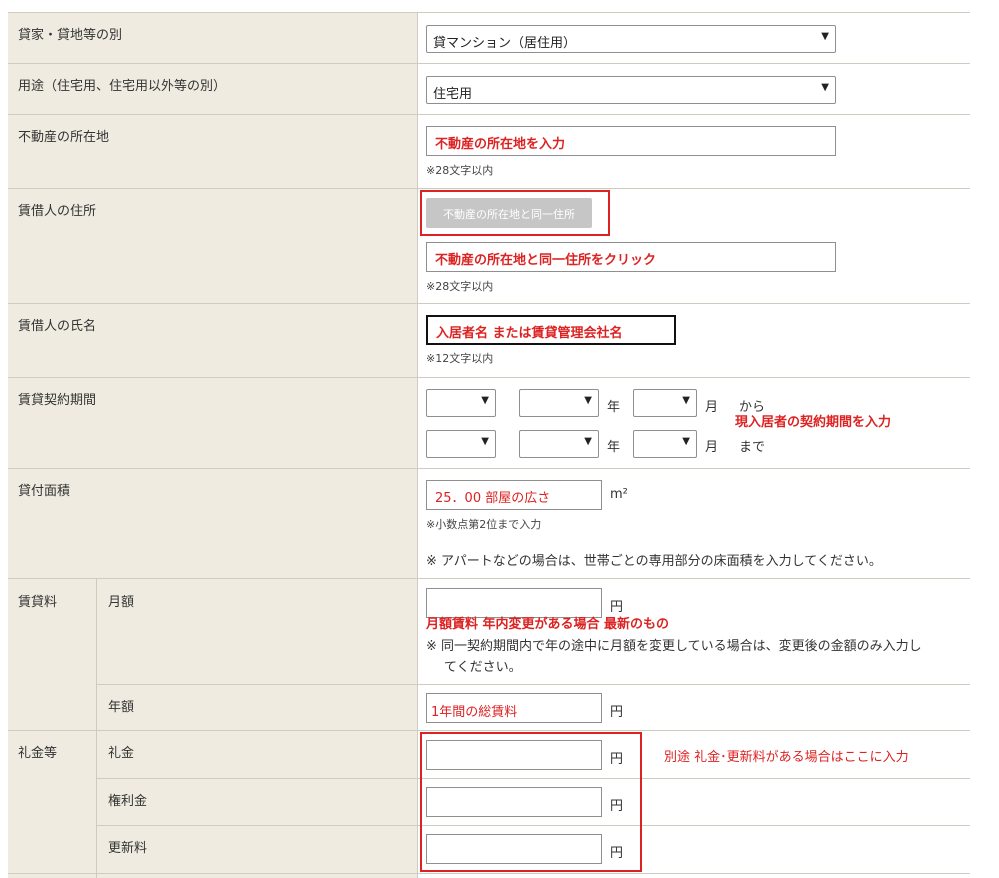 This screenshot has height=878, width=999. Describe the element at coordinates (57, 326) in the screenshot. I see `label-tenant-name: 賃借人の氏名` at that location.